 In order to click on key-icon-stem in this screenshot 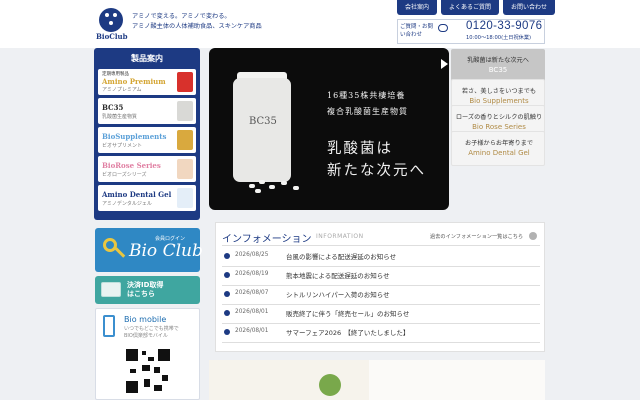, I will do `click(120, 252)`.